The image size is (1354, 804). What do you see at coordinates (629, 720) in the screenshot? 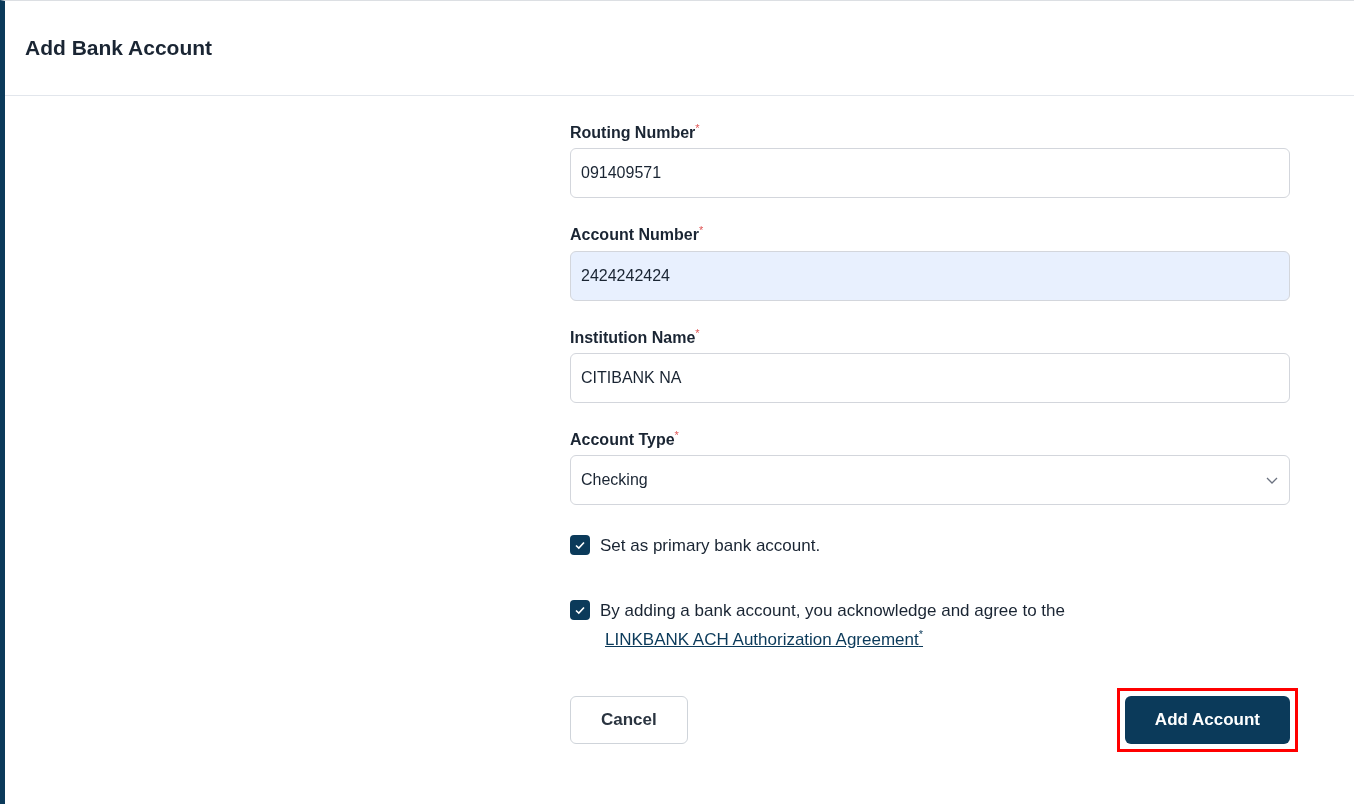
I see `cancel-button: Cancel` at bounding box center [629, 720].